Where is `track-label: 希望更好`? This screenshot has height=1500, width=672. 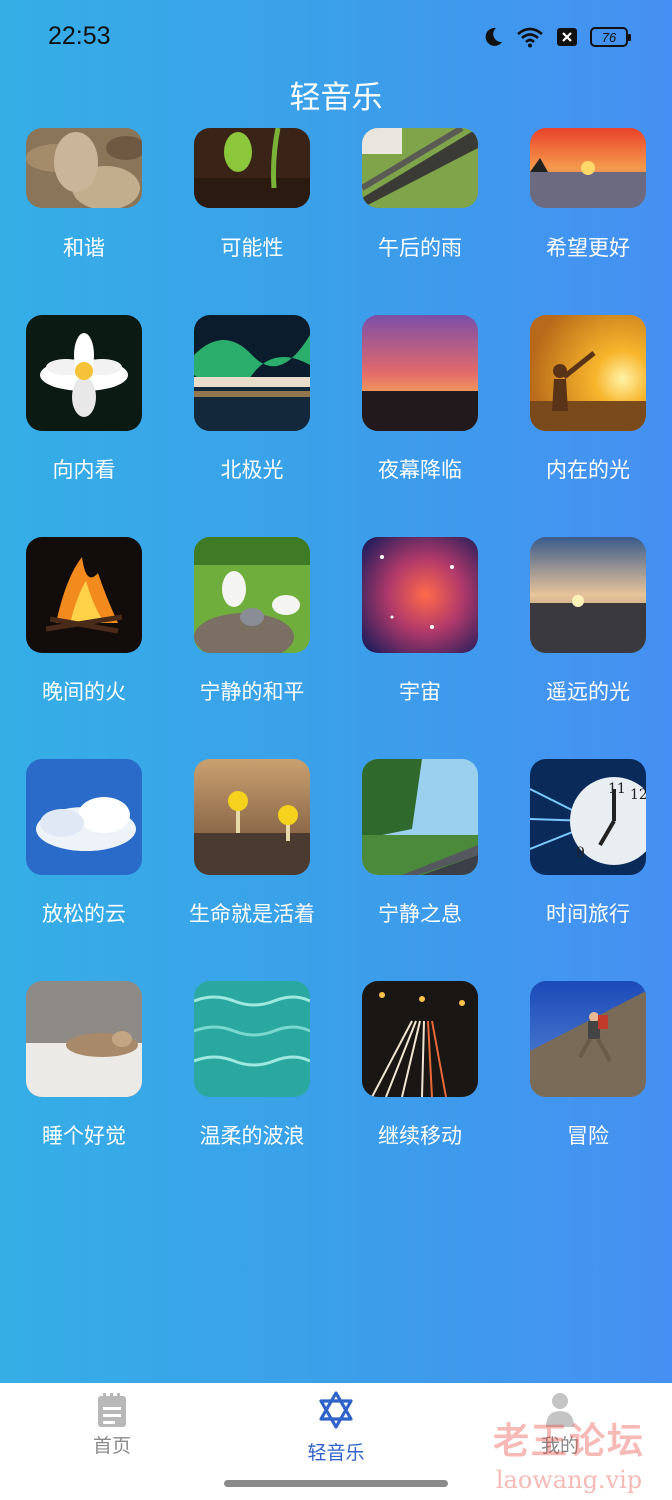 track-label: 希望更好 is located at coordinates (588, 248).